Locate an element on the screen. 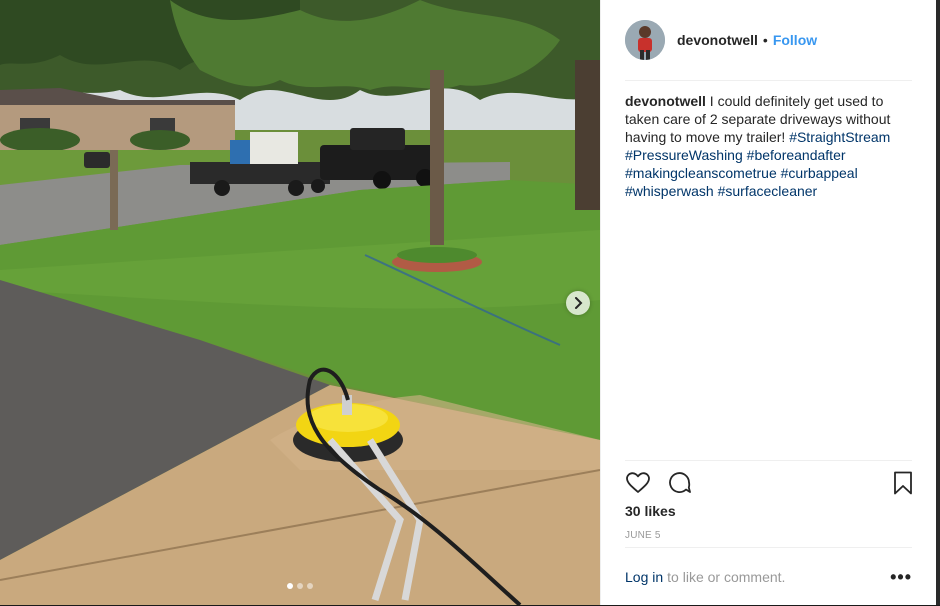 This screenshot has width=940, height=606. post-header: devonotwell • Follow is located at coordinates (768, 40).